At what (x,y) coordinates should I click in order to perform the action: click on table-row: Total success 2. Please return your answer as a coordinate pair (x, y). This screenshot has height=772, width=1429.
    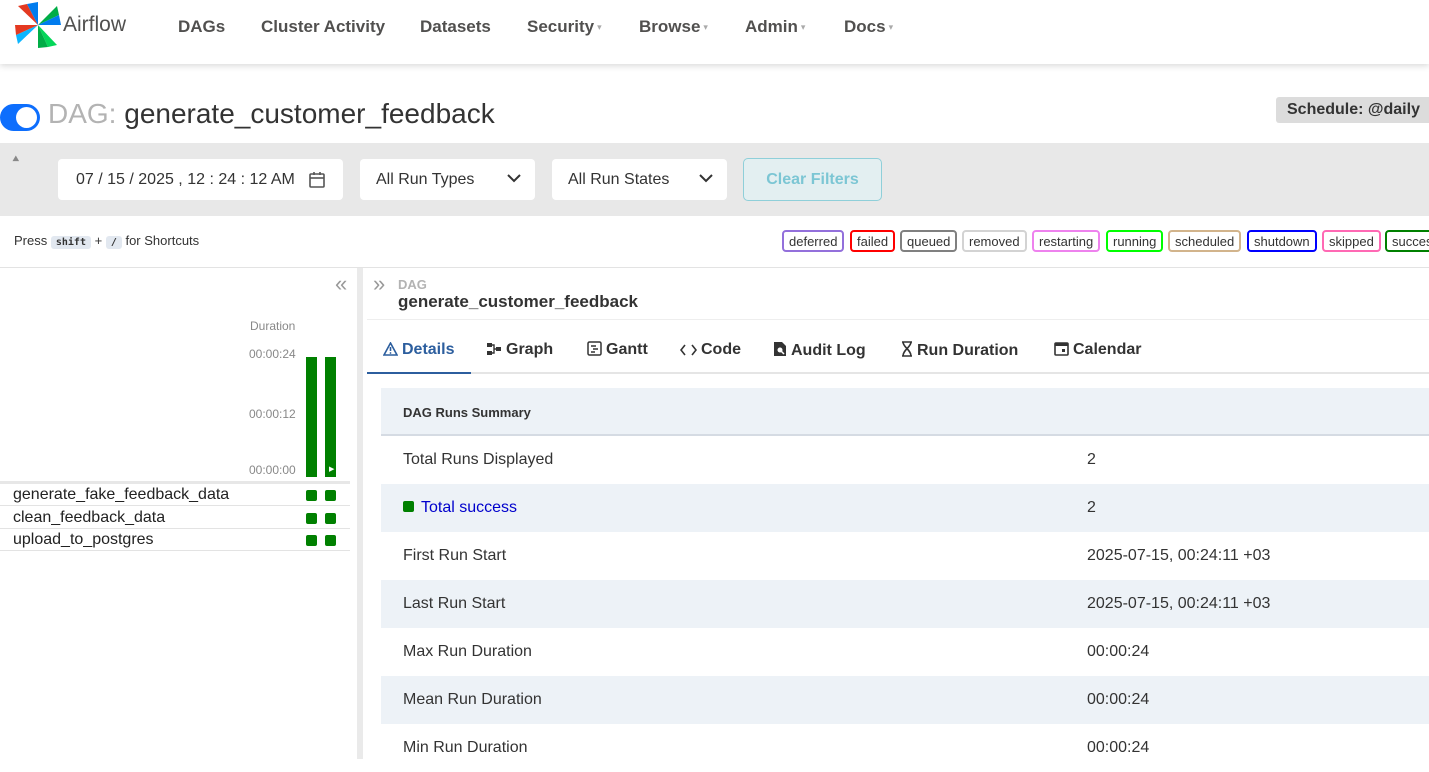
    Looking at the image, I should click on (905, 508).